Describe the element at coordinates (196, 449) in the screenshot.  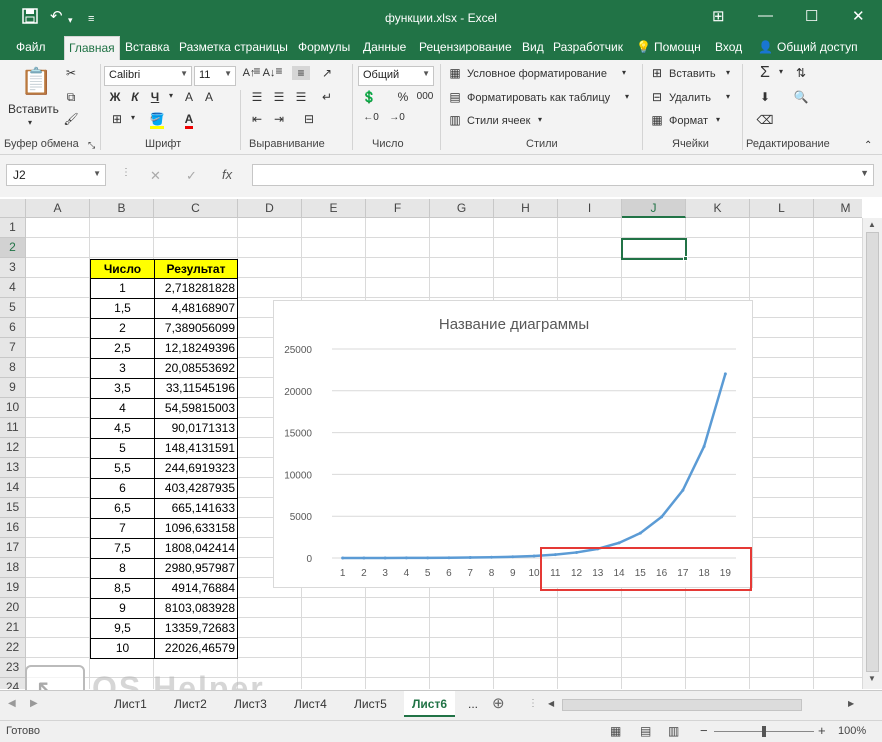
I see `table-cell-result: 148,4131591` at that location.